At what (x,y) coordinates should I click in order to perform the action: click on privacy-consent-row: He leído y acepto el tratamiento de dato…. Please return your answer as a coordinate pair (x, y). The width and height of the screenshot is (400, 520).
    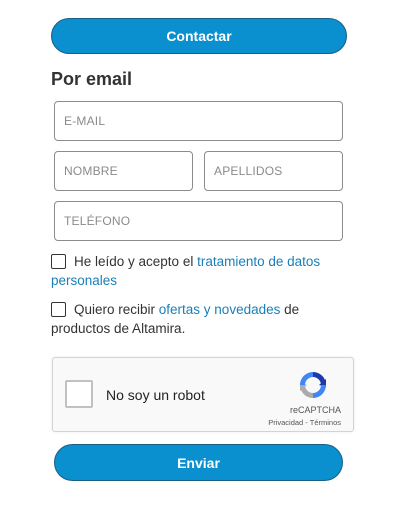
    Looking at the image, I should click on (201, 271).